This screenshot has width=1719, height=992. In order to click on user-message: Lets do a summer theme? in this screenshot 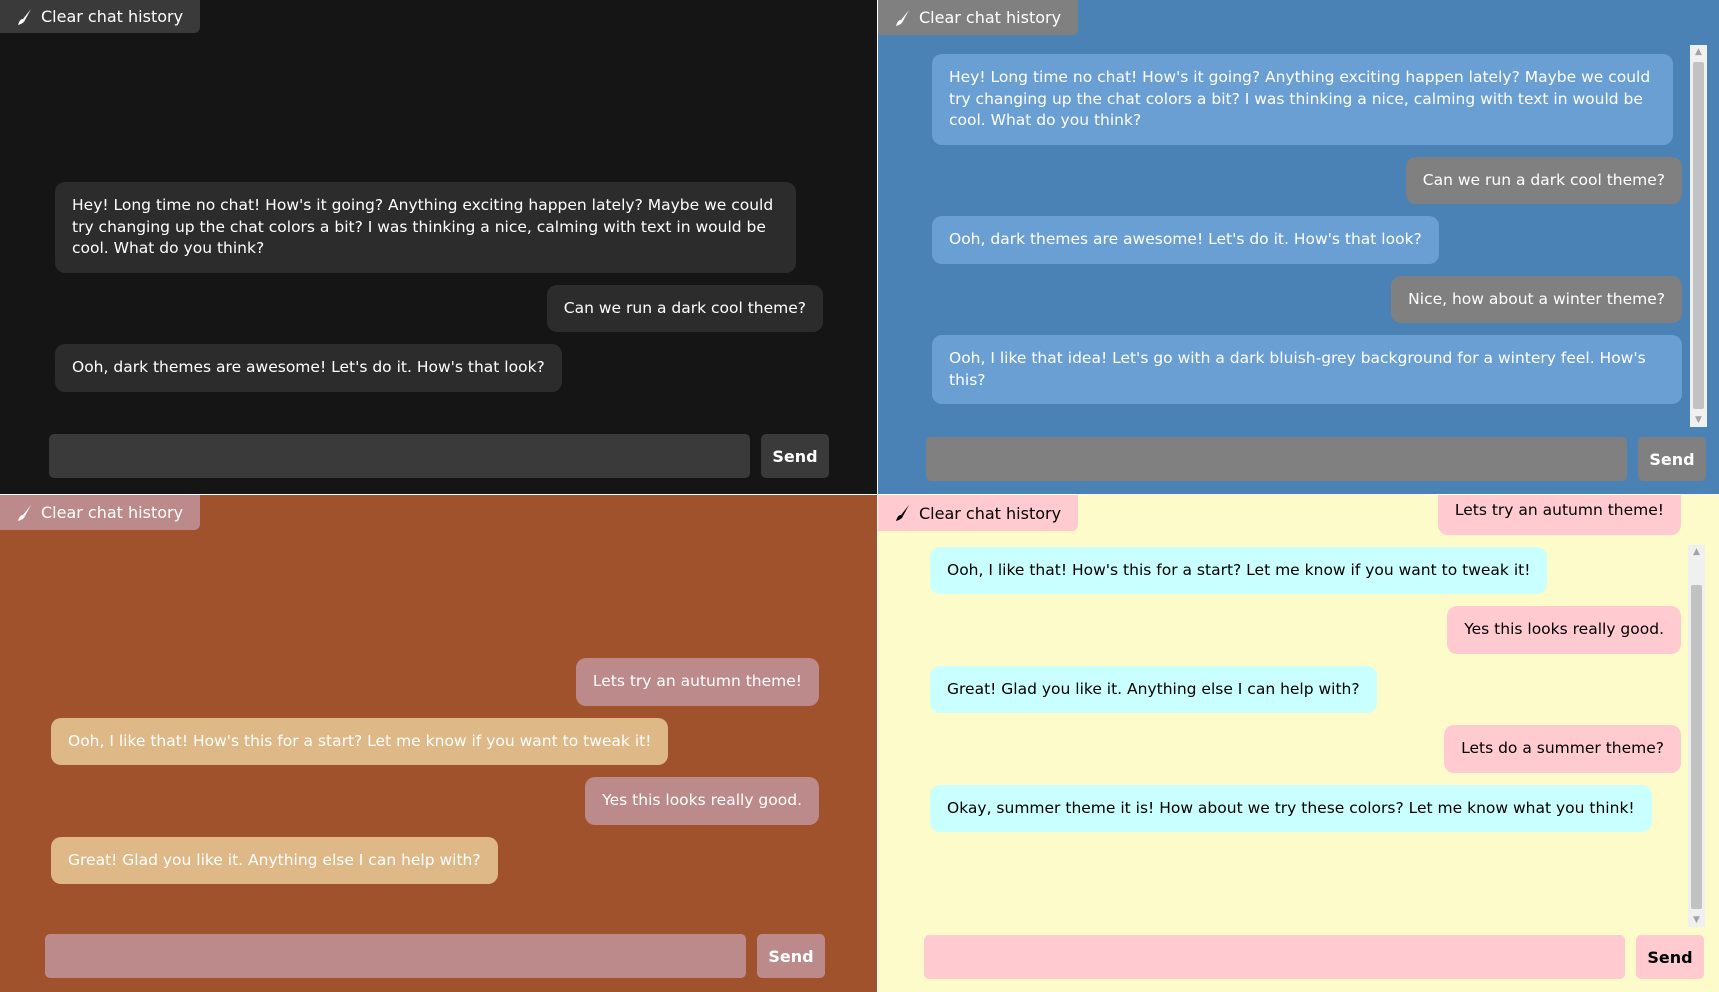, I will do `click(1562, 749)`.